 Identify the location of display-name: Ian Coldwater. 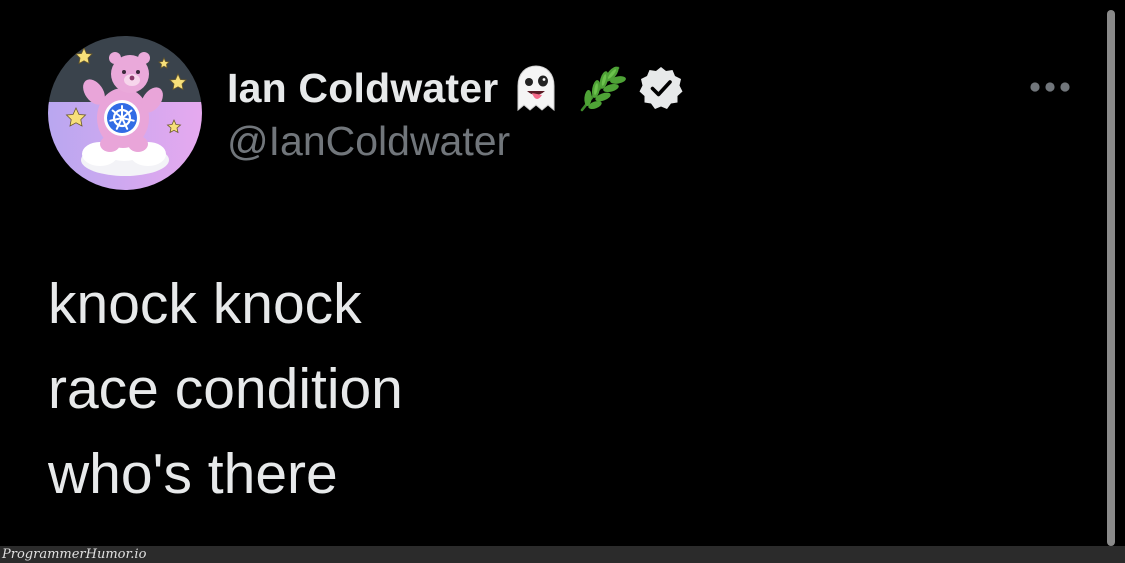
(362, 88).